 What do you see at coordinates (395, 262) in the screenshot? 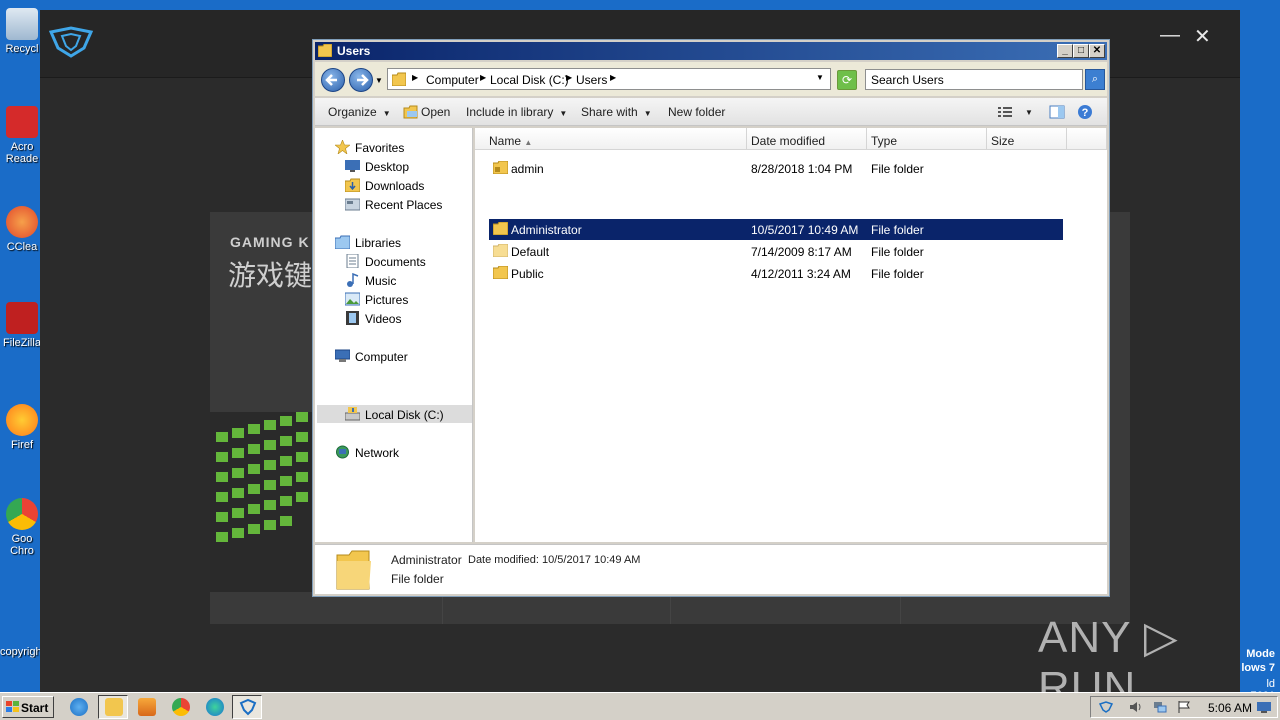
I see `nav-label: Documents` at bounding box center [395, 262].